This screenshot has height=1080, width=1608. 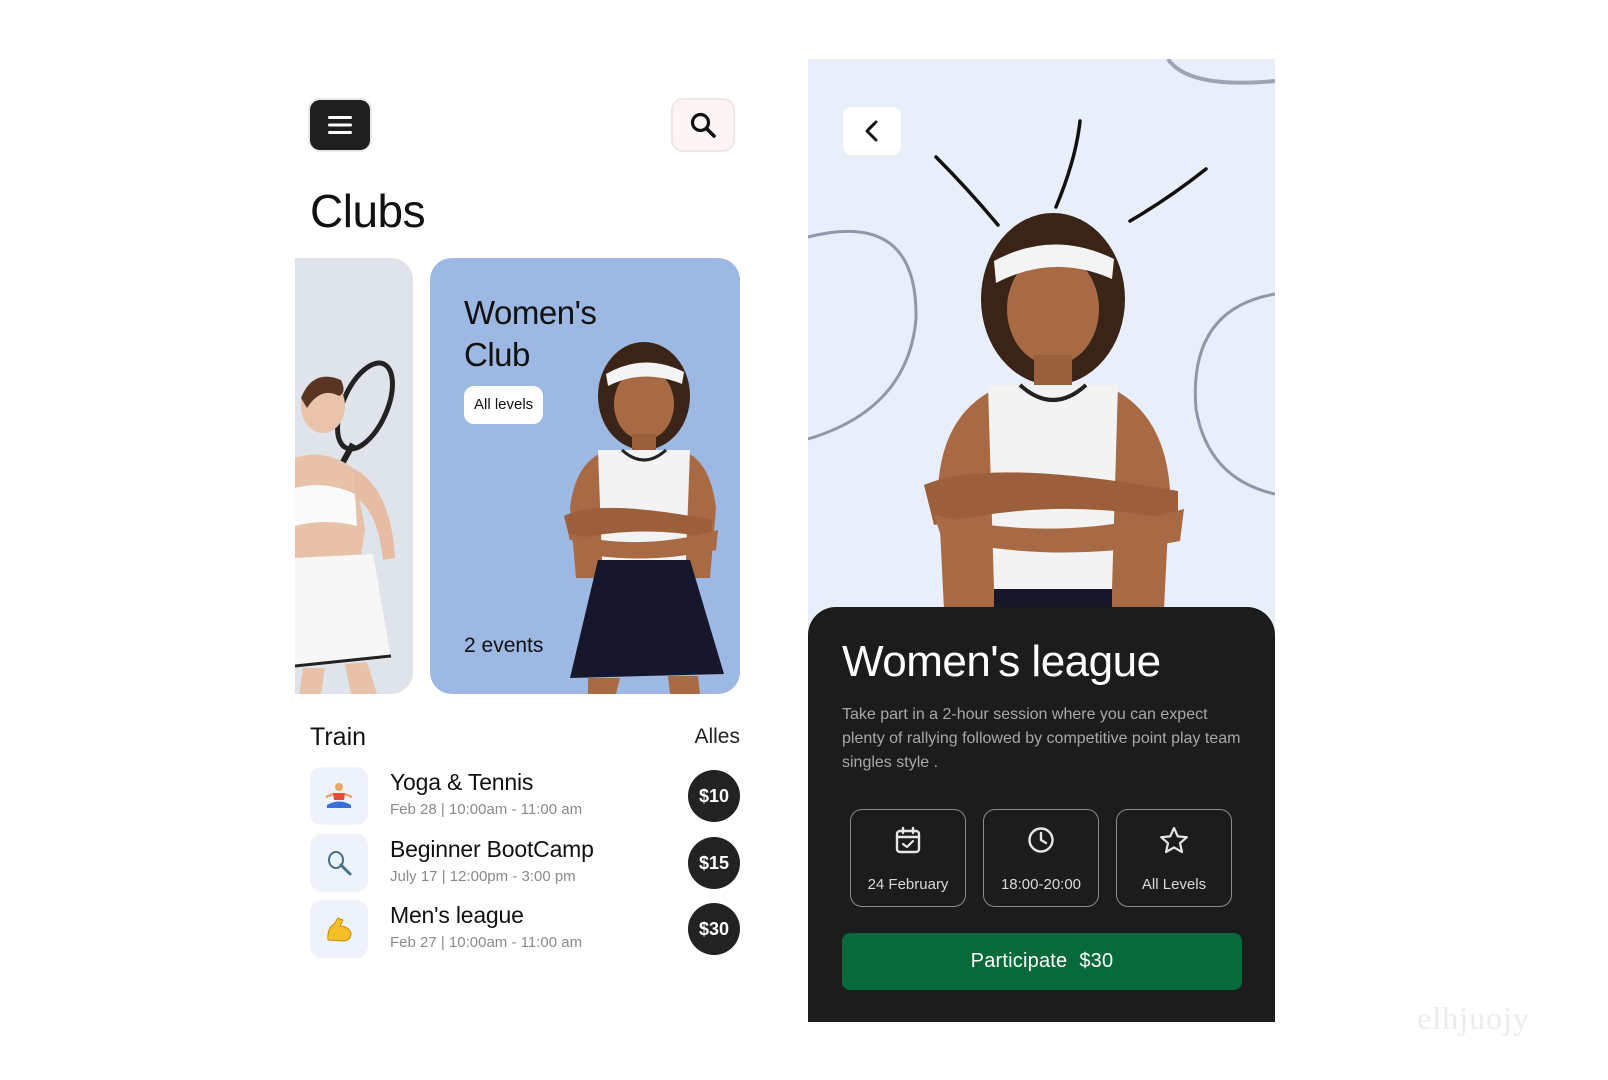 I want to click on list-item-subtitle: Feb 27 | 10:00am - 11:00 am, so click(x=486, y=942).